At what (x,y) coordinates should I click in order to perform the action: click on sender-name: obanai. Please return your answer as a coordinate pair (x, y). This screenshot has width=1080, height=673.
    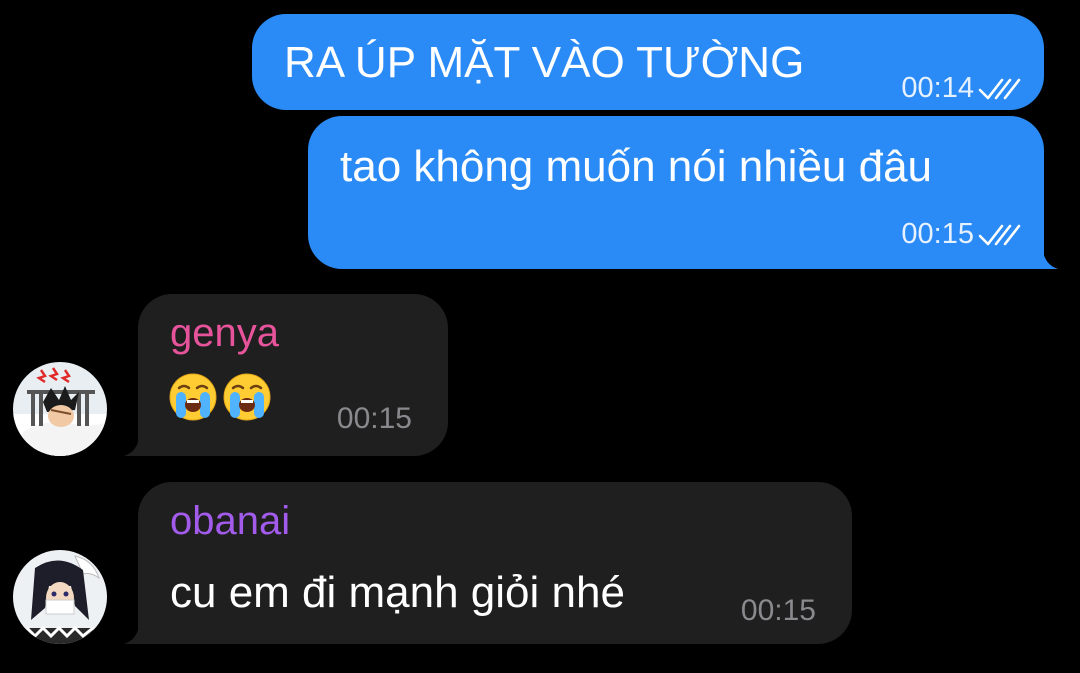
    Looking at the image, I should click on (230, 521).